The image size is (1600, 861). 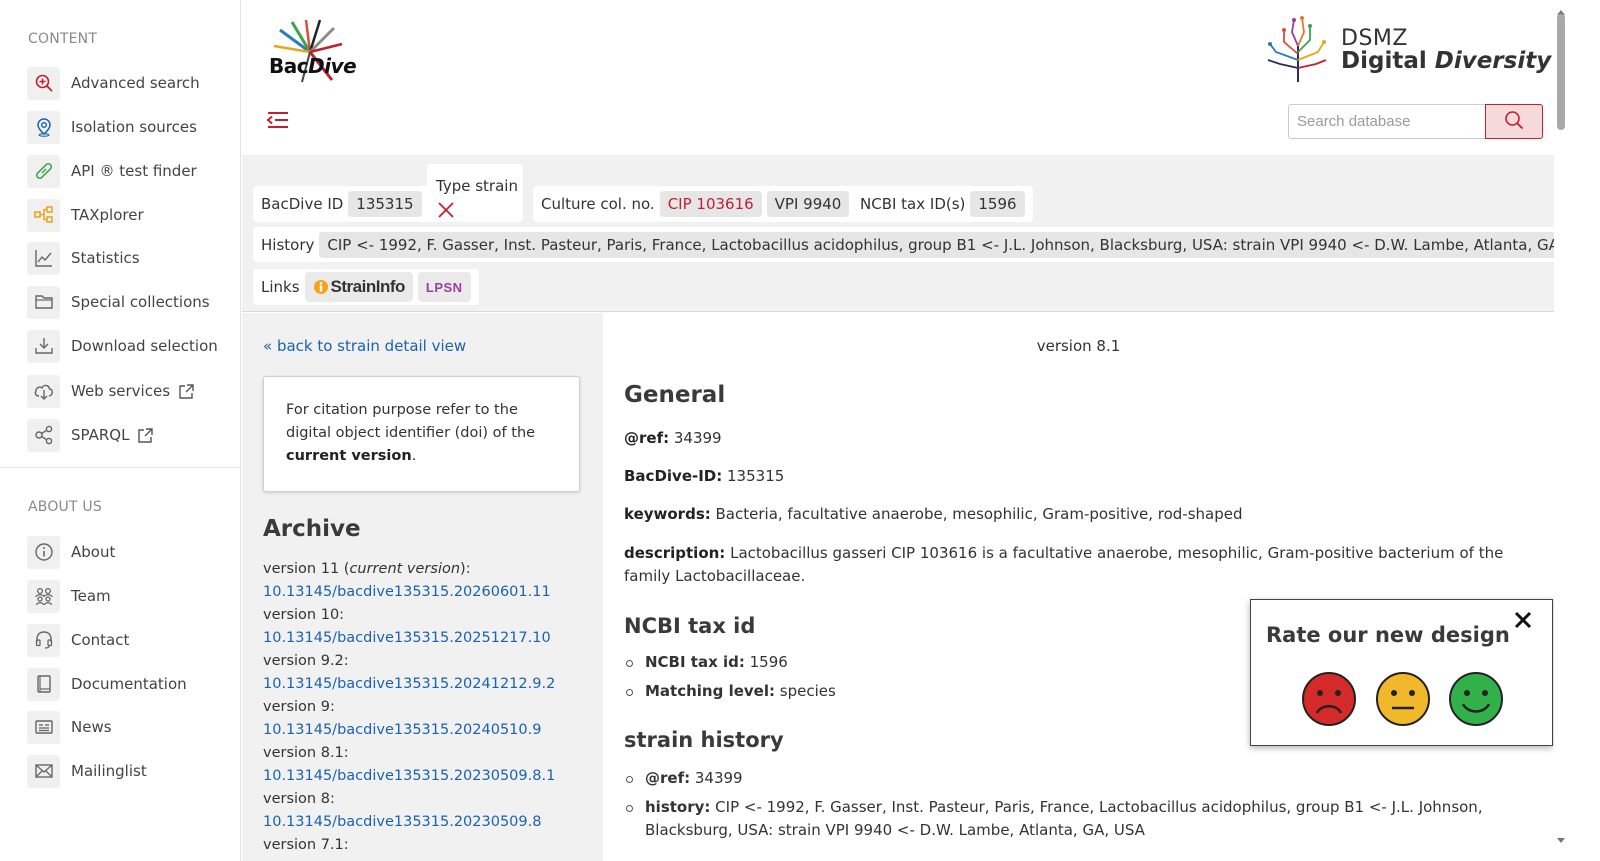 I want to click on newspaper-icon, so click(x=43, y=727).